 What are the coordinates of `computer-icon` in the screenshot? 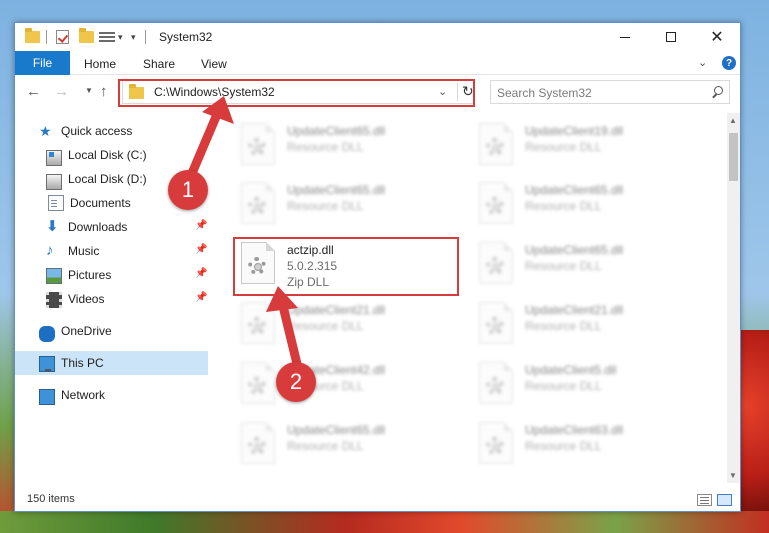 It's located at (47, 364).